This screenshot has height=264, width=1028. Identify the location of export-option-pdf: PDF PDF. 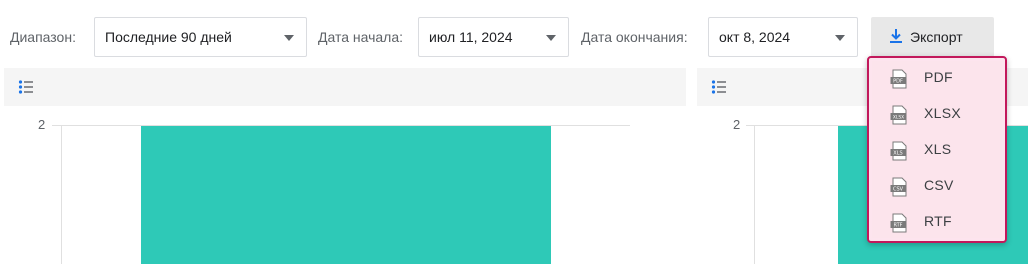
(939, 79).